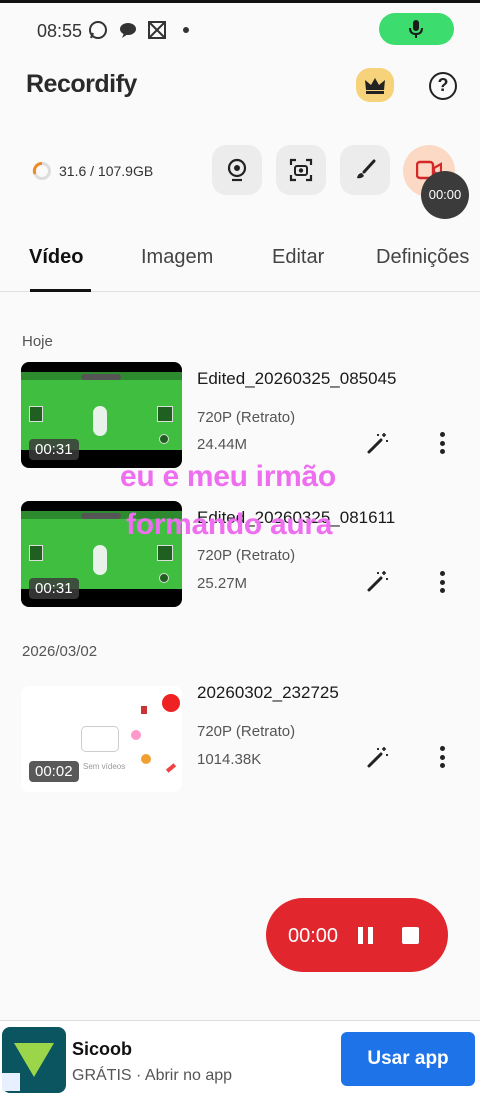 Image resolution: width=480 pixels, height=1098 pixels. Describe the element at coordinates (144, 710) in the screenshot. I see `thumb-pause-icon` at that location.